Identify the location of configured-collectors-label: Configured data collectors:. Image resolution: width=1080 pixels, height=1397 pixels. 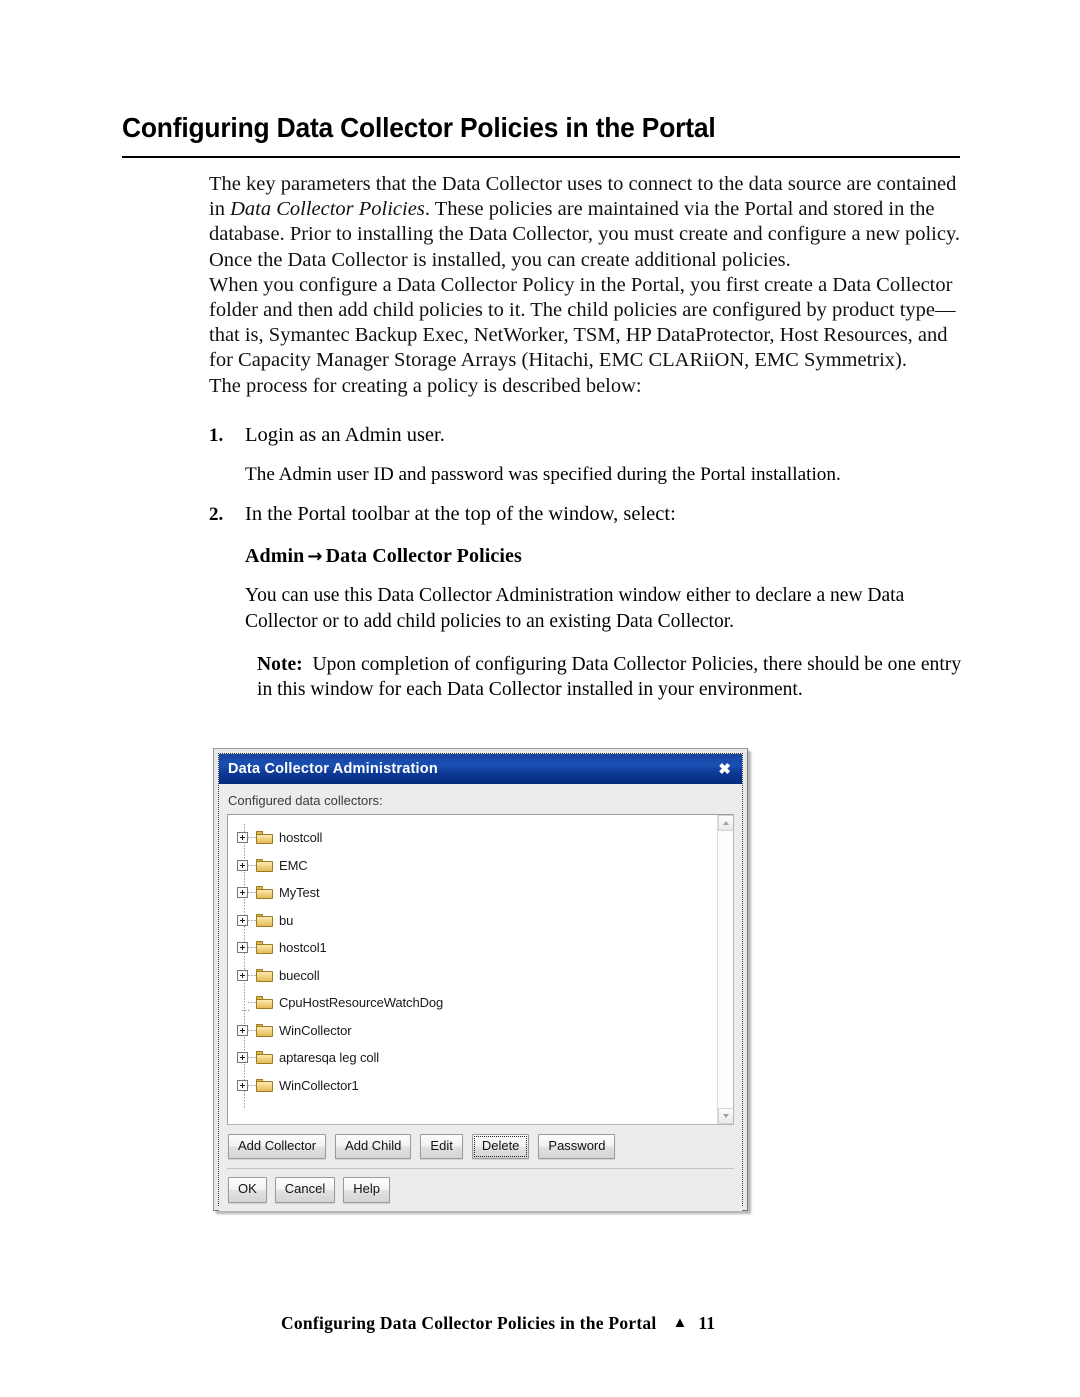
(305, 800).